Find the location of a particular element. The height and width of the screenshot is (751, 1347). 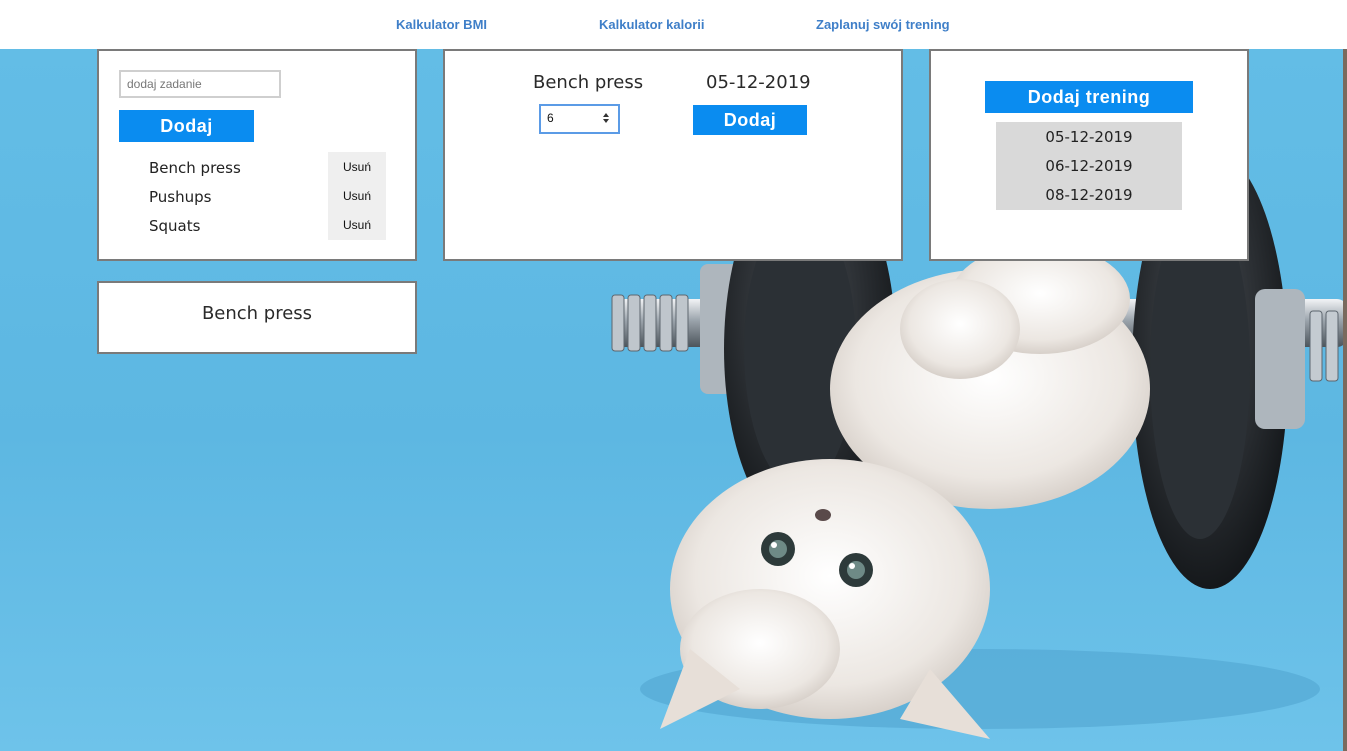

exercise-entry-panel: Bench press 05-12-2019 6 Dodaj is located at coordinates (673, 155).